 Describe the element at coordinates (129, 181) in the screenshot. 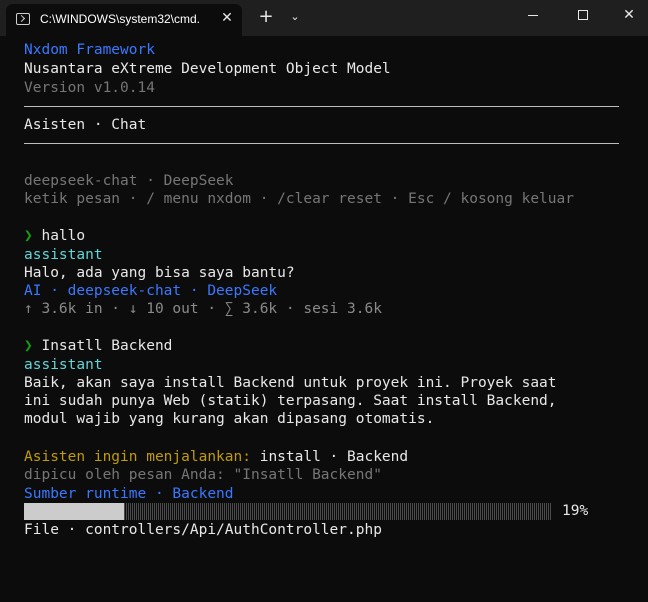

I see `model-info: deepseek-chat · DeepSeek` at that location.